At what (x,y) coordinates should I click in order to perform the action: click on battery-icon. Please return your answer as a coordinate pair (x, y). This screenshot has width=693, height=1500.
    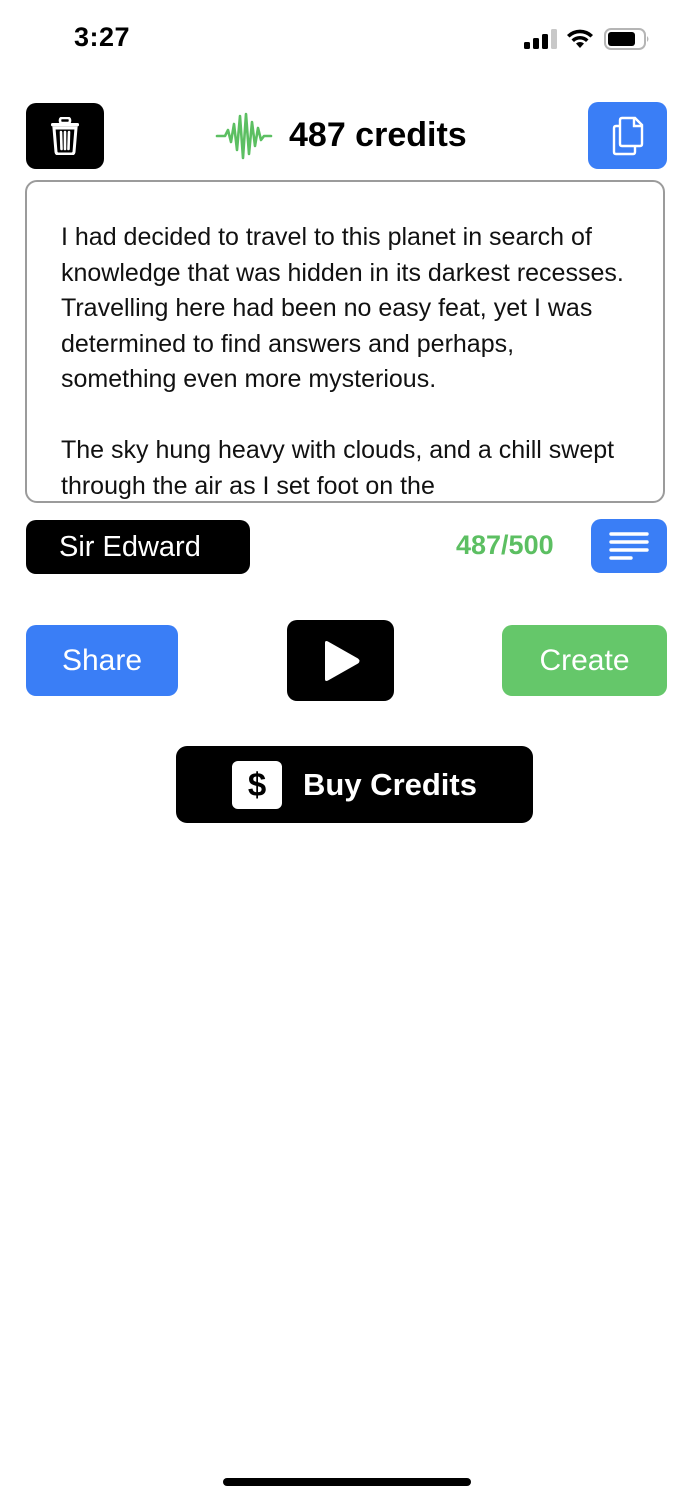
    Looking at the image, I should click on (626, 39).